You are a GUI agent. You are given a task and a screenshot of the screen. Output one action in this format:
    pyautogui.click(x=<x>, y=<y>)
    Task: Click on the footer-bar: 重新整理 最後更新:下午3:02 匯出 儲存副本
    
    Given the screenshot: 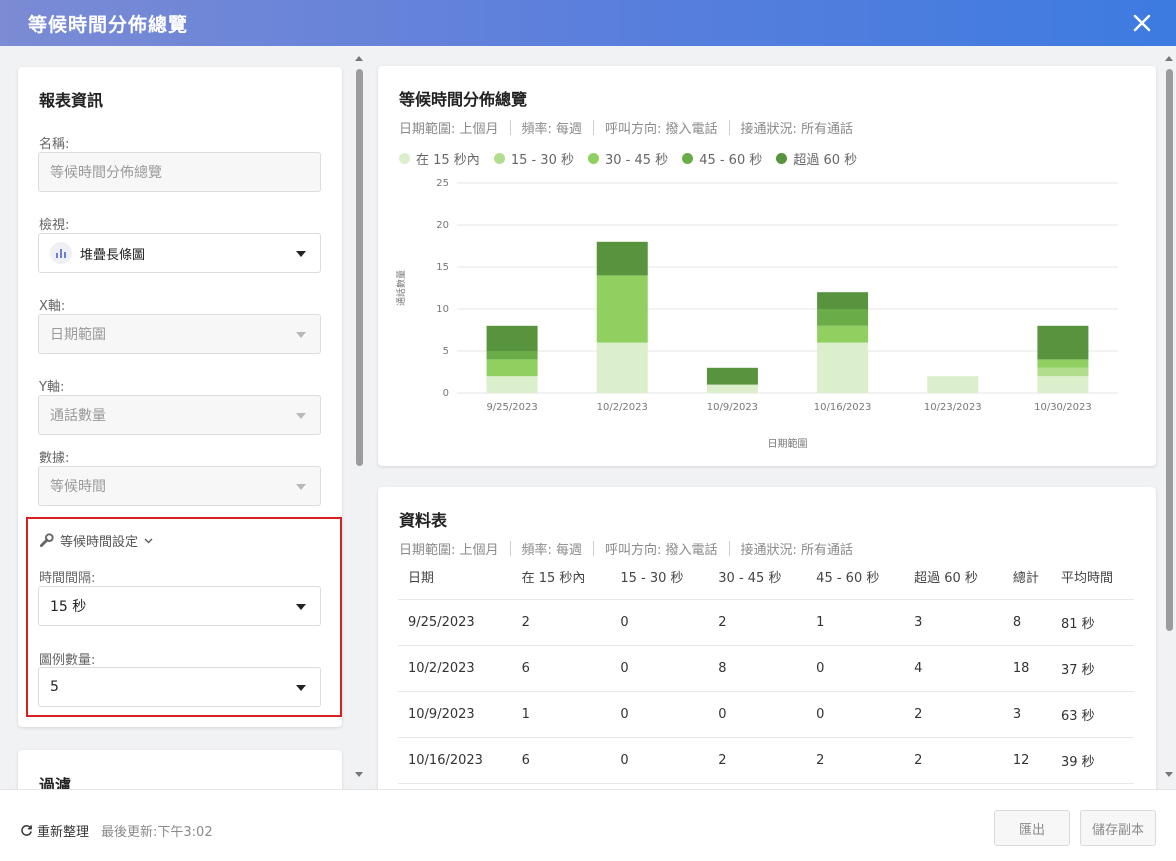 What is the action you would take?
    pyautogui.click(x=588, y=825)
    